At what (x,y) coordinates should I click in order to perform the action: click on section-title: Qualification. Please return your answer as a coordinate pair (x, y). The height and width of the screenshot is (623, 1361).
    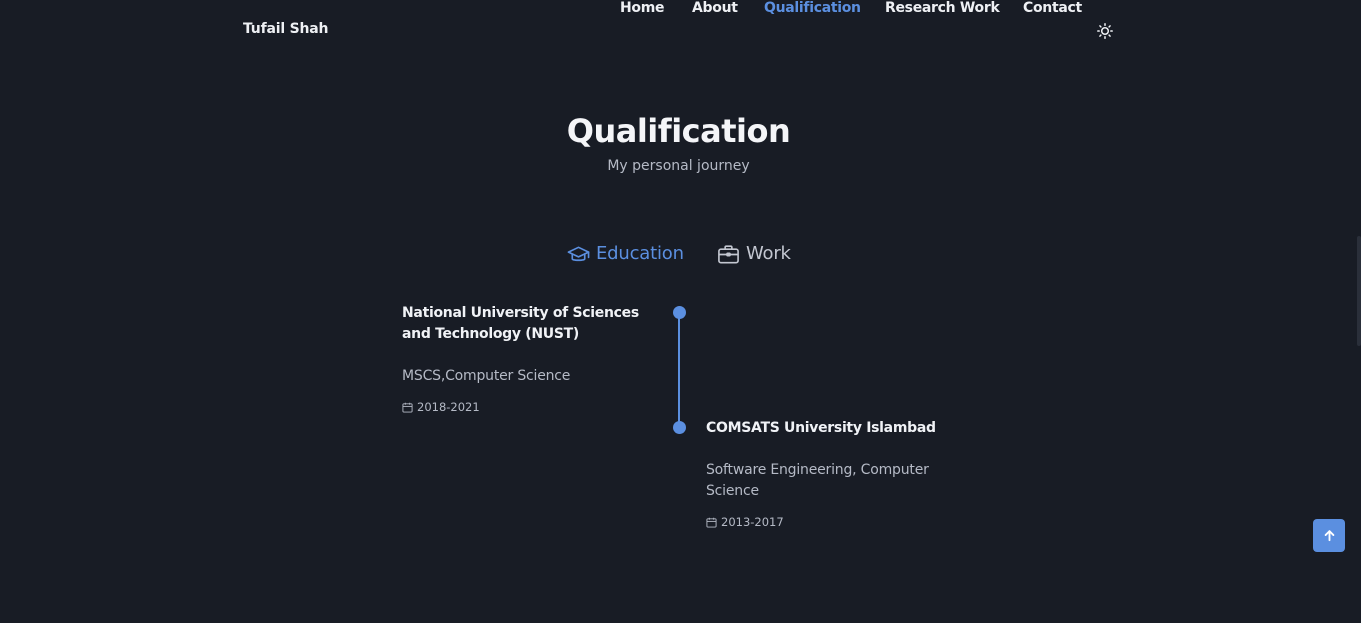
    Looking at the image, I should click on (678, 131).